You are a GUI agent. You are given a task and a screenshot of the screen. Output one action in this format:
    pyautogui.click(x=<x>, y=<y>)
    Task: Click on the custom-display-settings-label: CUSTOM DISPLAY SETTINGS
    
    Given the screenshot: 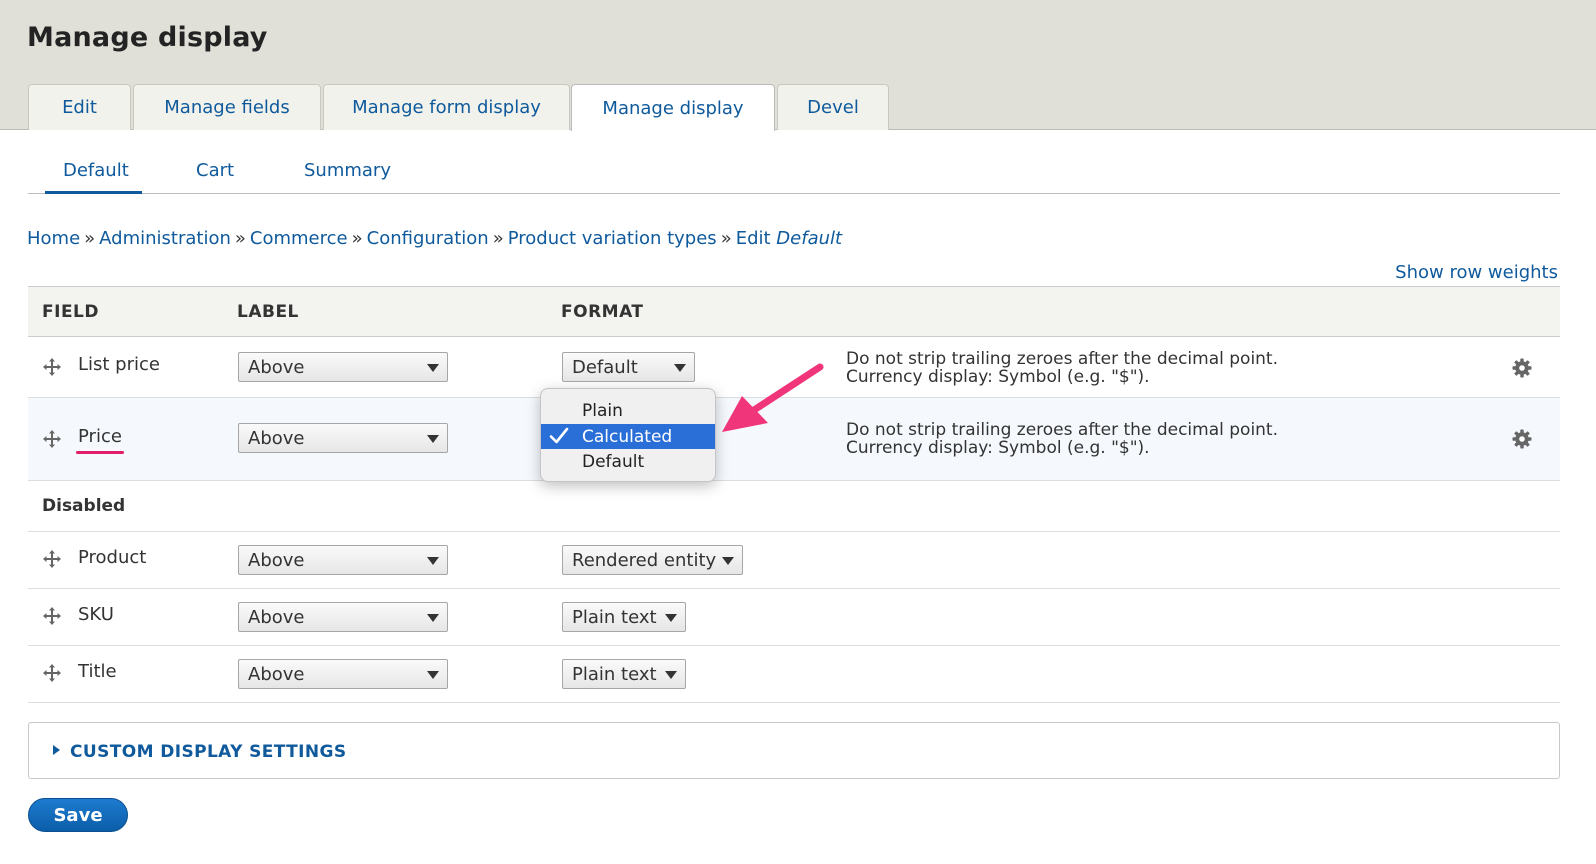 What is the action you would take?
    pyautogui.click(x=208, y=752)
    